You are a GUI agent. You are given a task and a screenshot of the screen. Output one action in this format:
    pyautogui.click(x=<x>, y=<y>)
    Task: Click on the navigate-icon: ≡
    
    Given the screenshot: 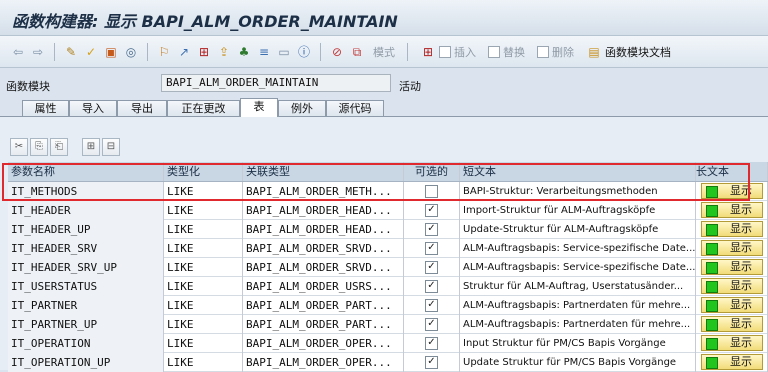 What is the action you would take?
    pyautogui.click(x=264, y=52)
    